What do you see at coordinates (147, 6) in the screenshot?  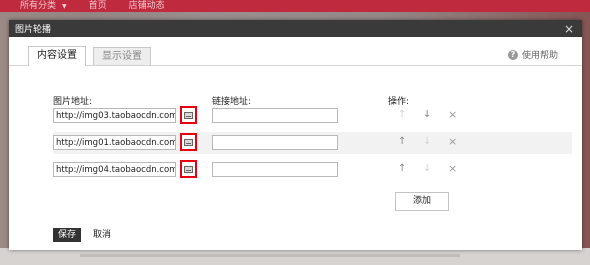 I see `nav-store-news: 店铺动态` at bounding box center [147, 6].